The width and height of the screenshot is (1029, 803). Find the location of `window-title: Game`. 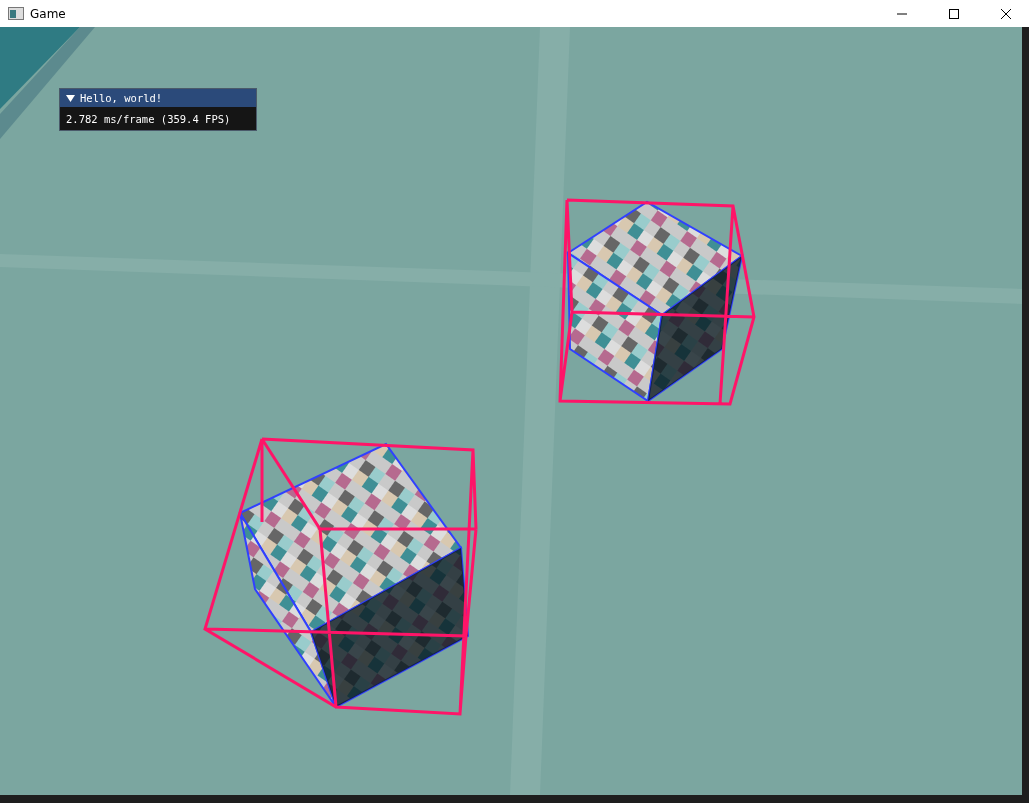

window-title: Game is located at coordinates (48, 13).